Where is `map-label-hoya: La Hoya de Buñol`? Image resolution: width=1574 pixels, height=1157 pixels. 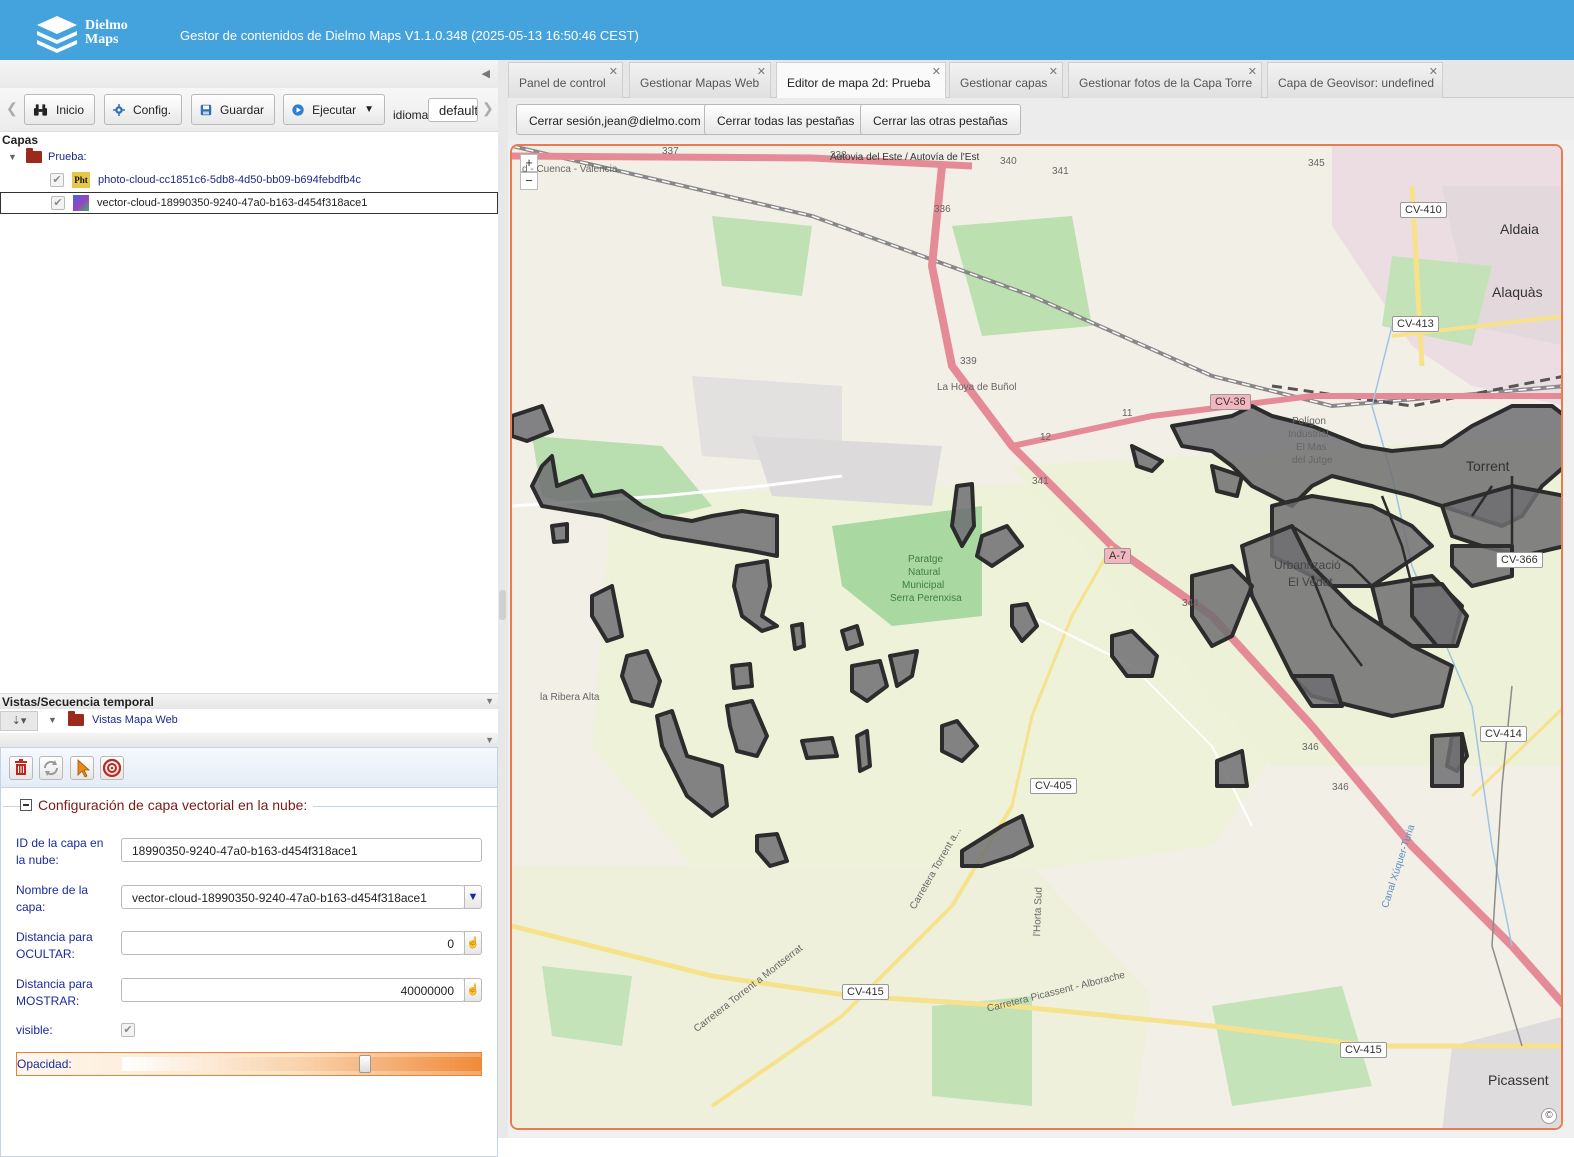
map-label-hoya: La Hoya de Buñol is located at coordinates (977, 387).